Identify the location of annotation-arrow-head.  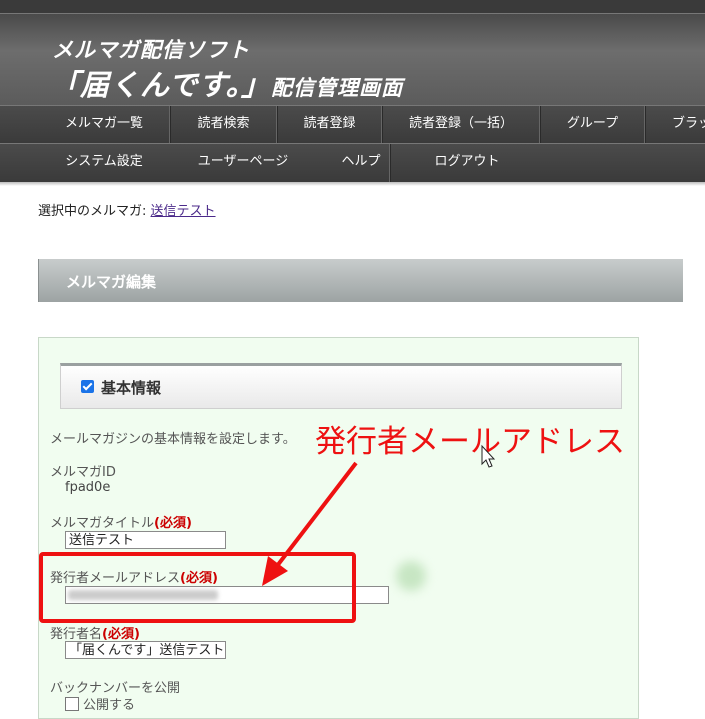
(275, 571).